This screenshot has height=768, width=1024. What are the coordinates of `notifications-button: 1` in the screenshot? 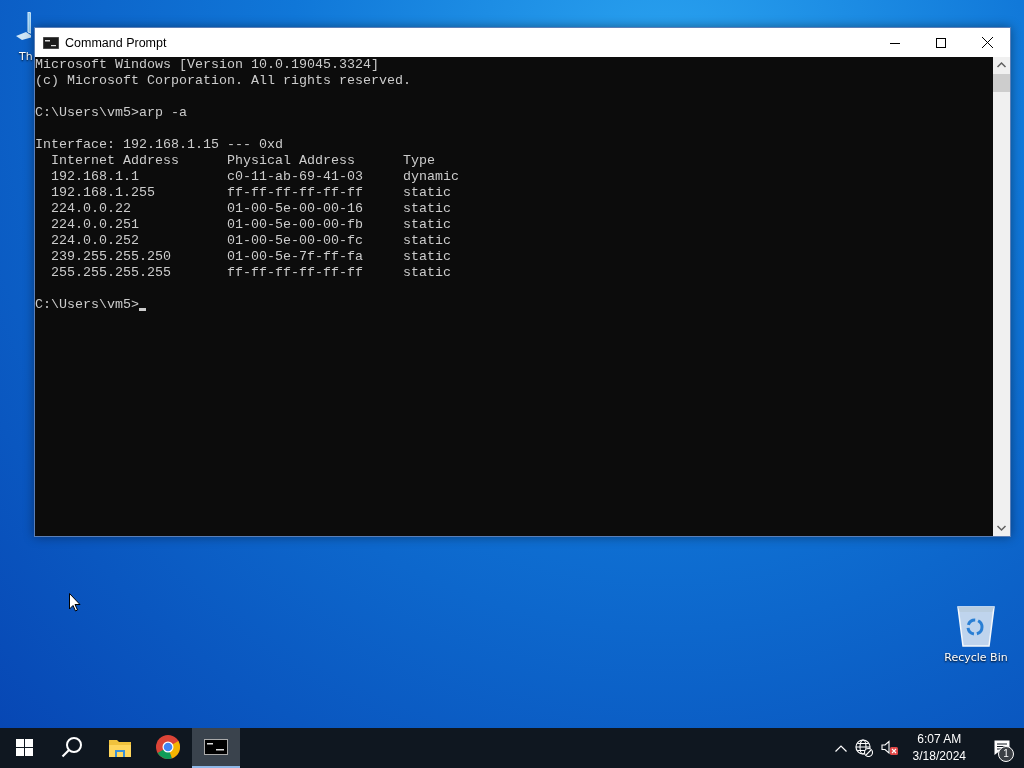 It's located at (1002, 748).